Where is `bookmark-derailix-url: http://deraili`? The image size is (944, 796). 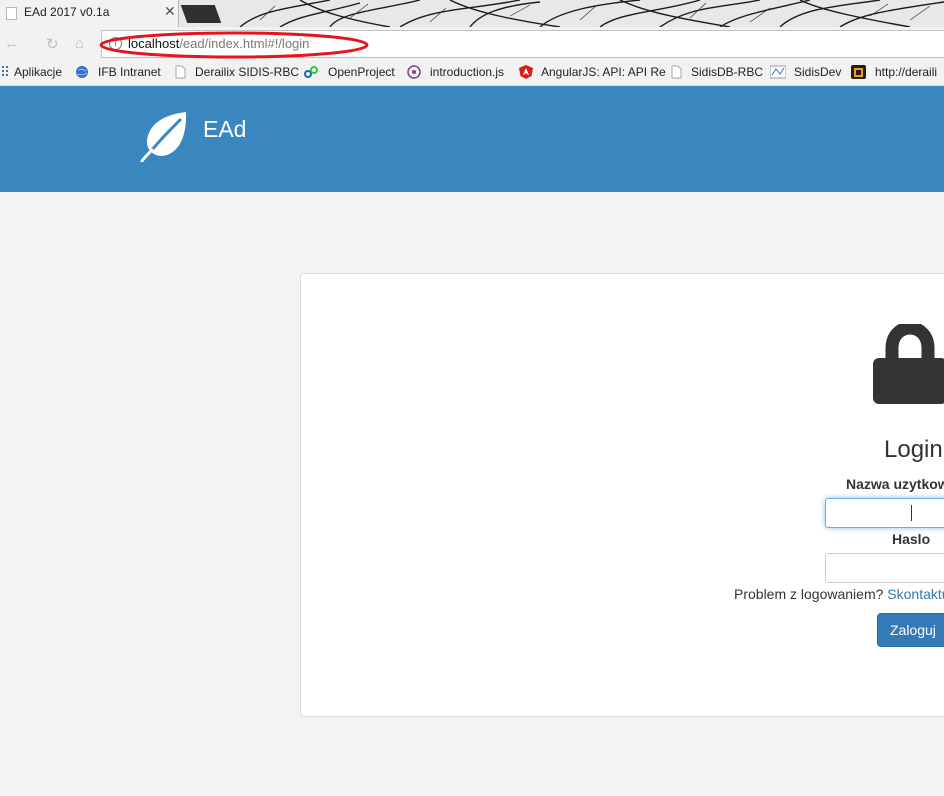 bookmark-derailix-url: http://deraili is located at coordinates (906, 72).